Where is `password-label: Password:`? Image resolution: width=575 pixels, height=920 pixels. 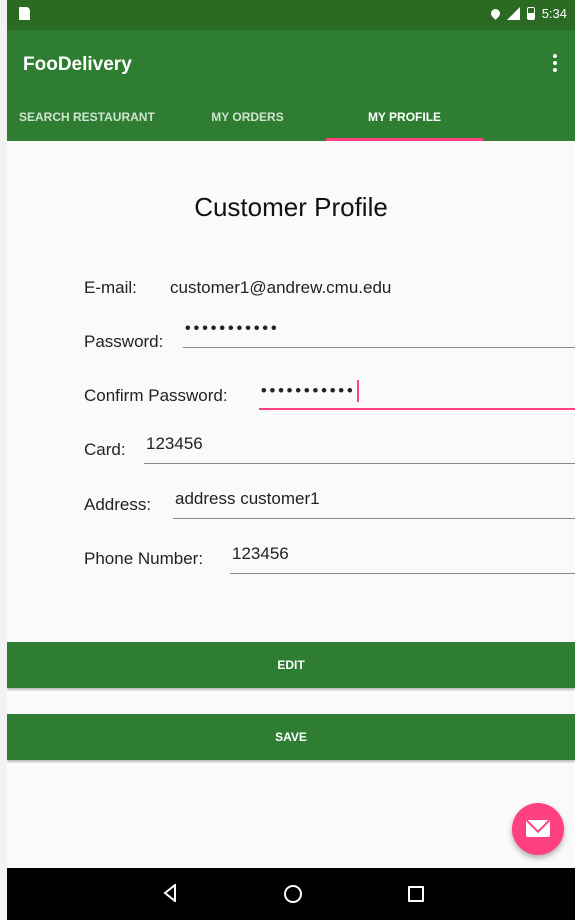
password-label: Password: is located at coordinates (124, 341).